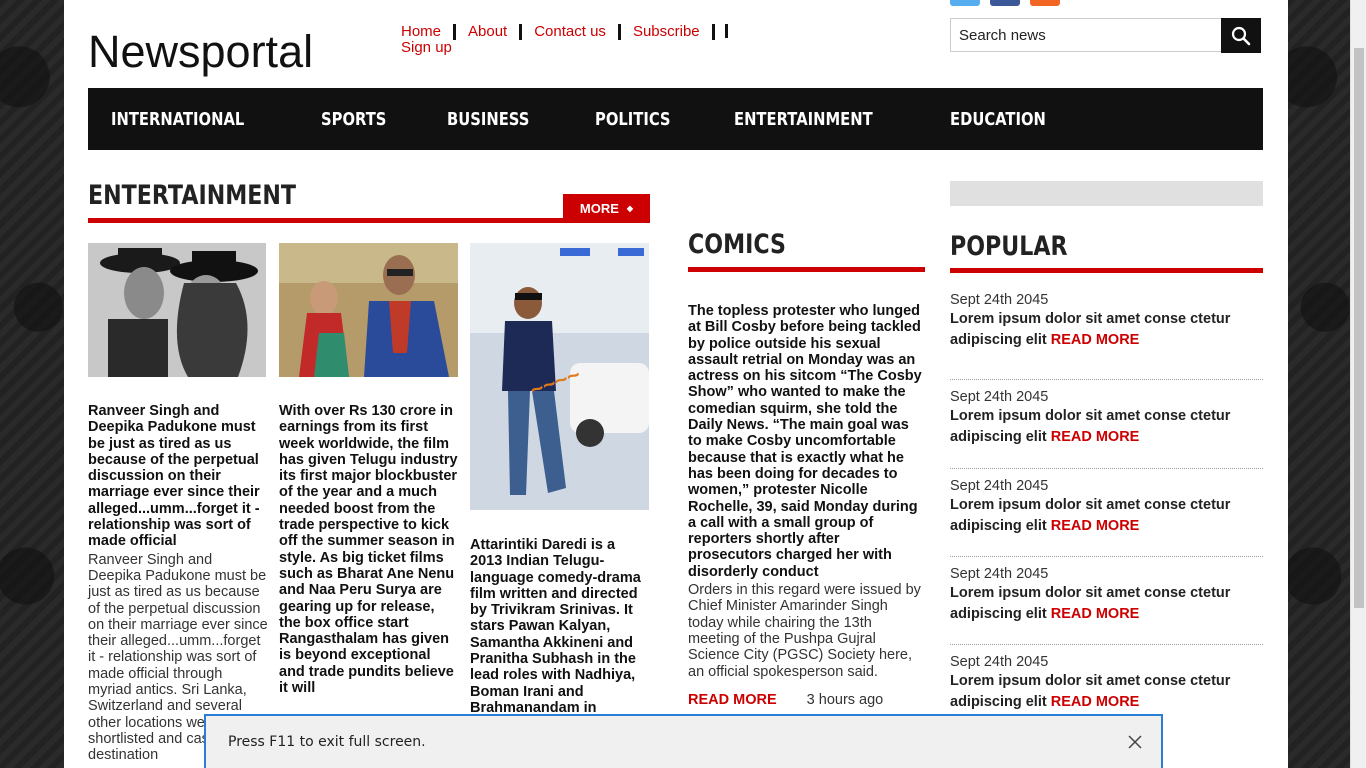  What do you see at coordinates (845, 700) in the screenshot?
I see `comics-timestamp: 3 hours ago` at bounding box center [845, 700].